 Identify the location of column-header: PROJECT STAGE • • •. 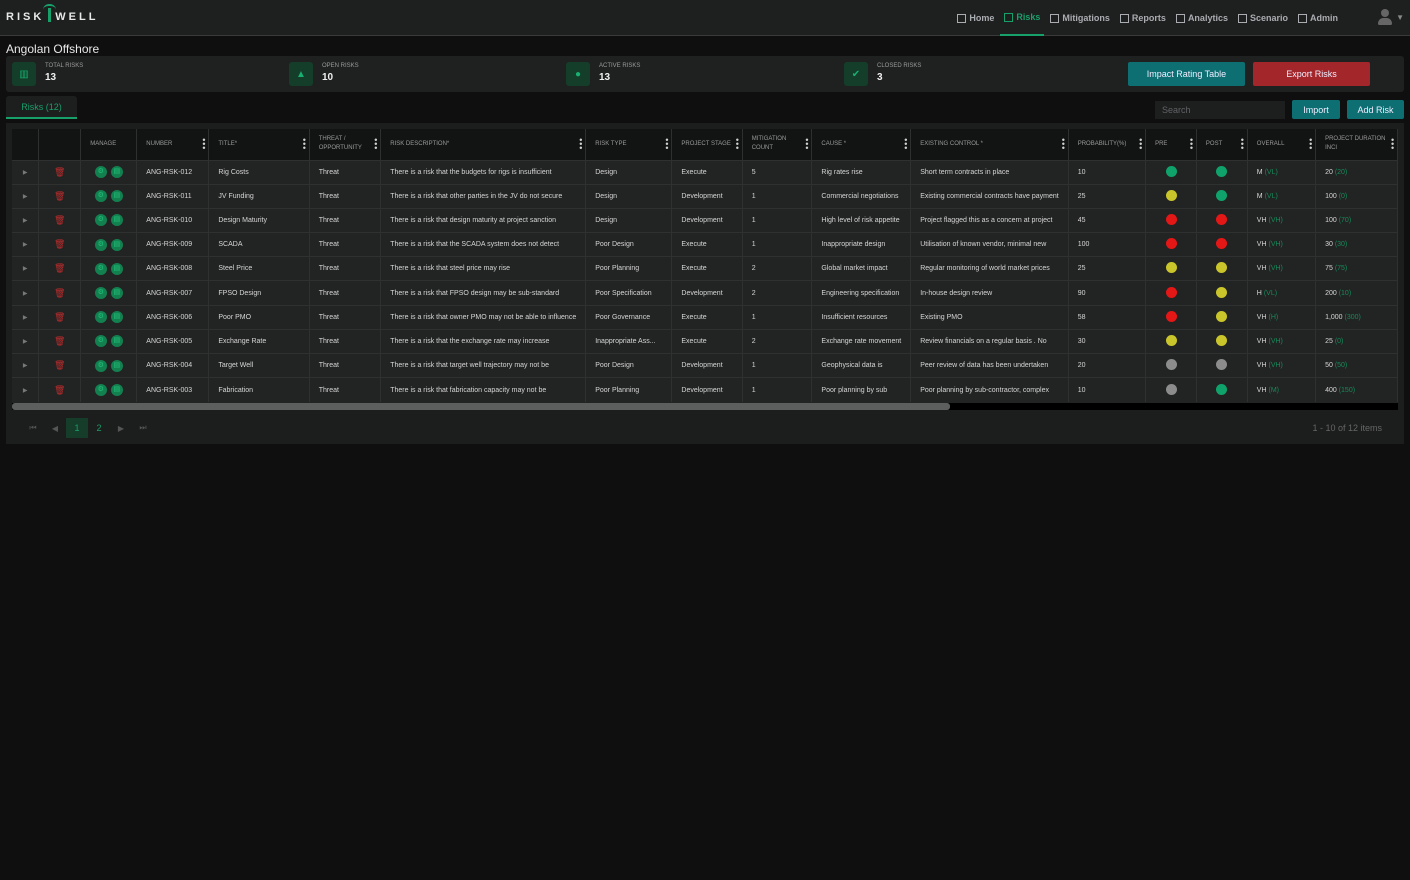
(707, 144).